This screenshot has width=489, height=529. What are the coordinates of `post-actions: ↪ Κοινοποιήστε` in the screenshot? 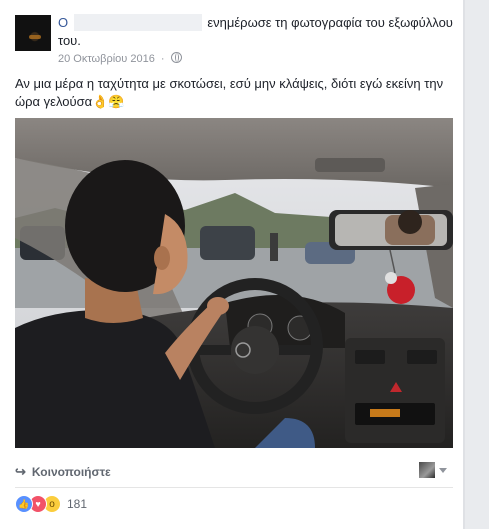 It's located at (234, 472).